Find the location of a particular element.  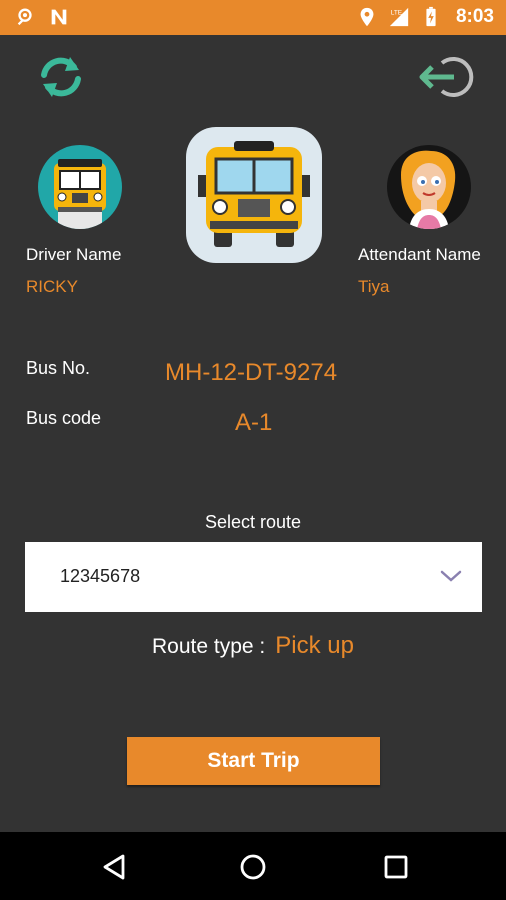

status-time: 8:03 is located at coordinates (474, 16).